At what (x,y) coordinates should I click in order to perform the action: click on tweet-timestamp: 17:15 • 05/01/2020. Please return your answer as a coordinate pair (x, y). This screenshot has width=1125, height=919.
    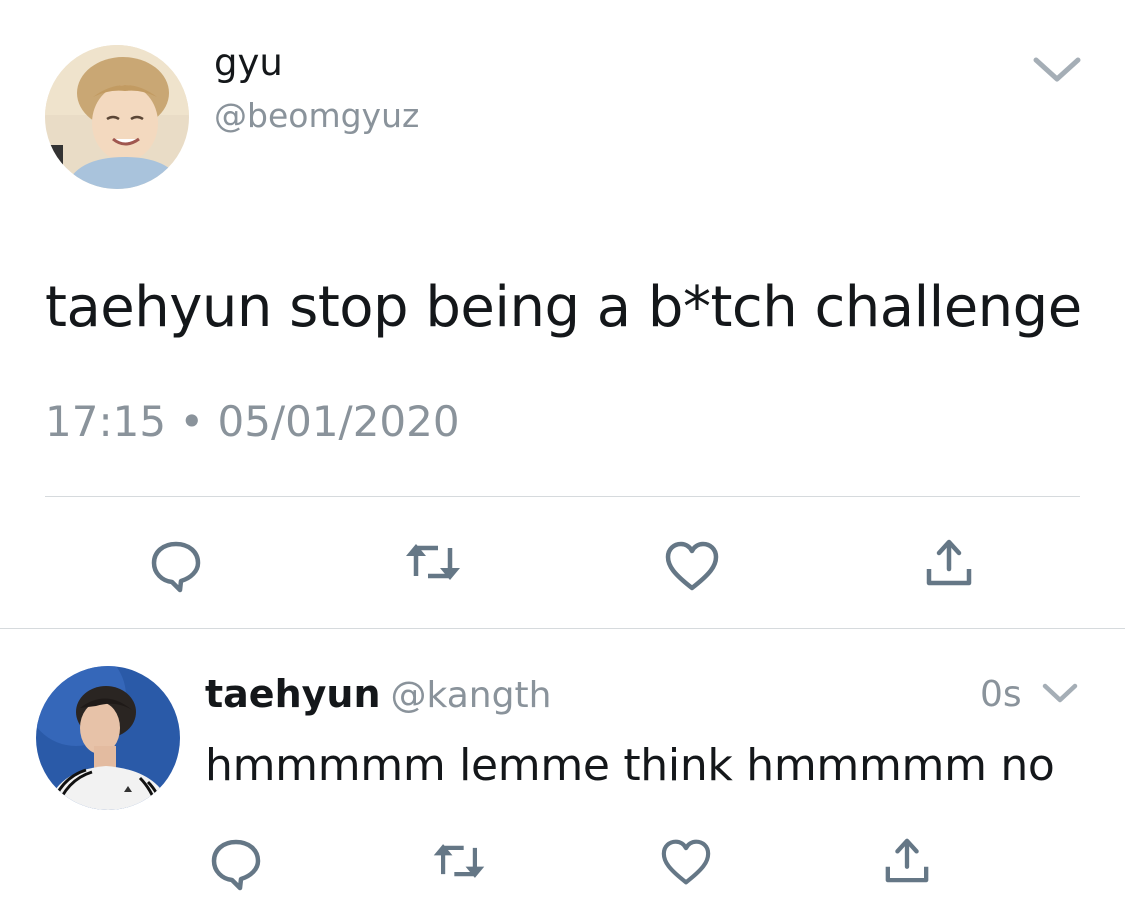
    Looking at the image, I should click on (252, 422).